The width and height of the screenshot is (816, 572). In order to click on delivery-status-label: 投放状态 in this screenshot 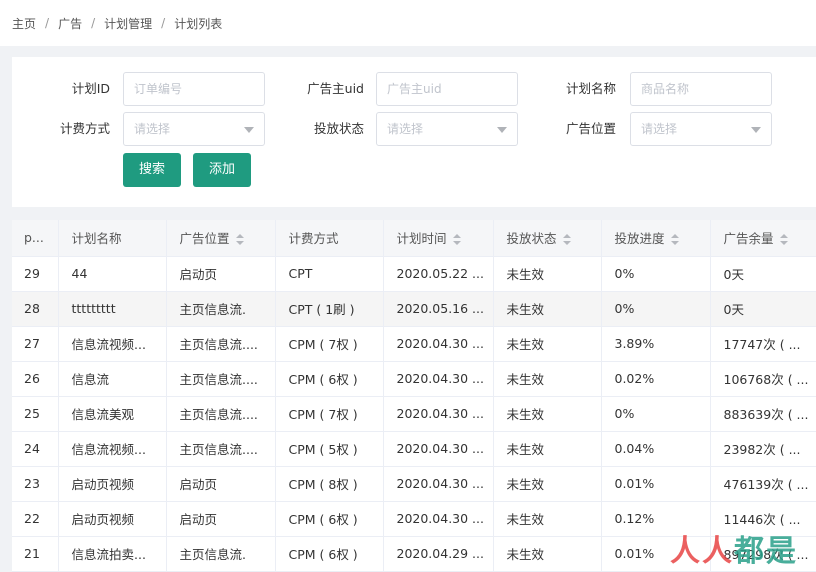, I will do `click(338, 128)`.